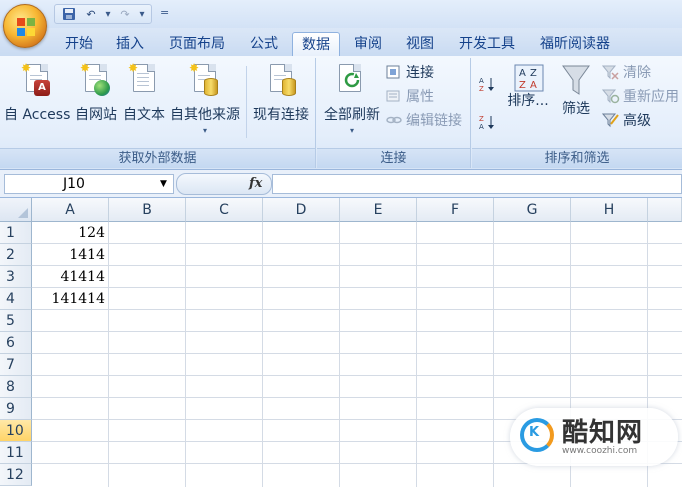  Describe the element at coordinates (197, 44) in the screenshot. I see `tab-page-layout: 页面布局` at that location.